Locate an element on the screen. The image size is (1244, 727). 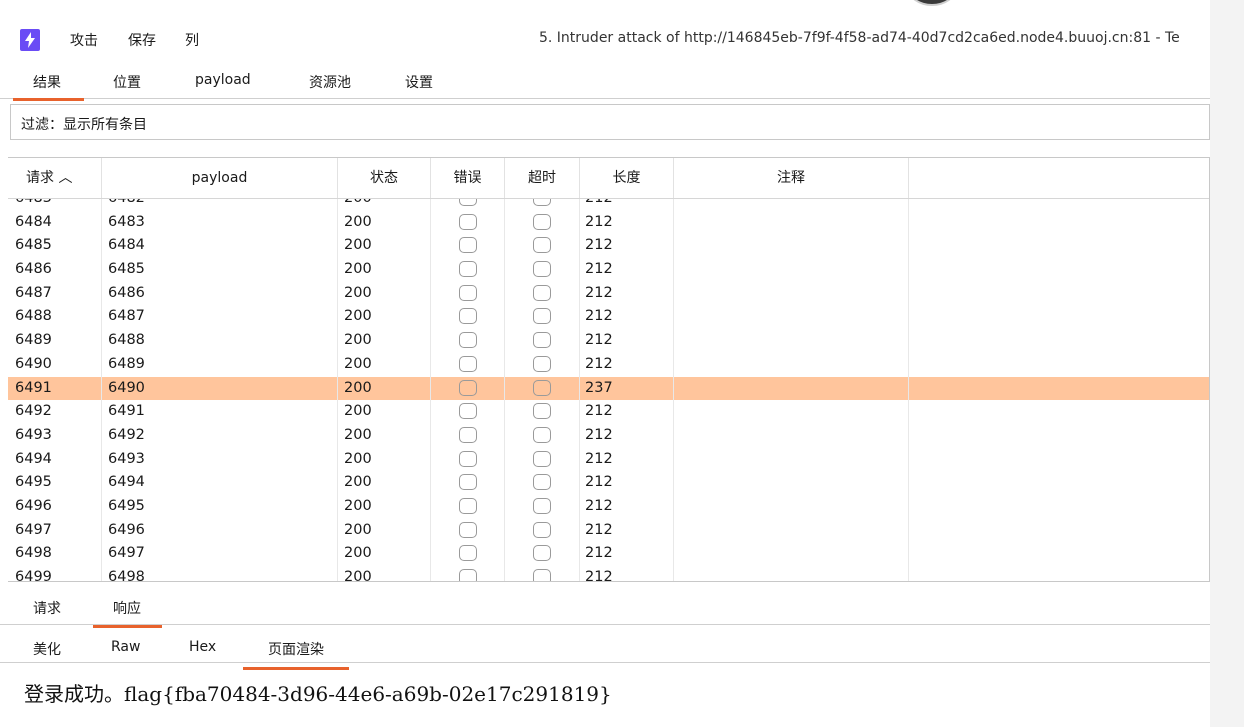
table-row: 6488 6487 200 212 is located at coordinates (608, 317).